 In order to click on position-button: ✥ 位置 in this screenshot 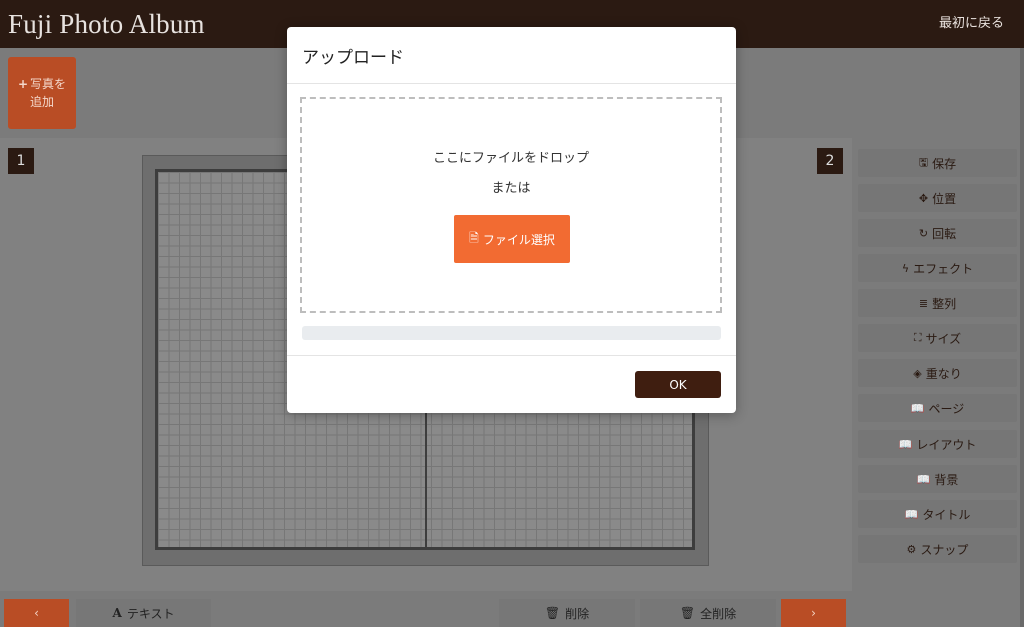, I will do `click(937, 198)`.